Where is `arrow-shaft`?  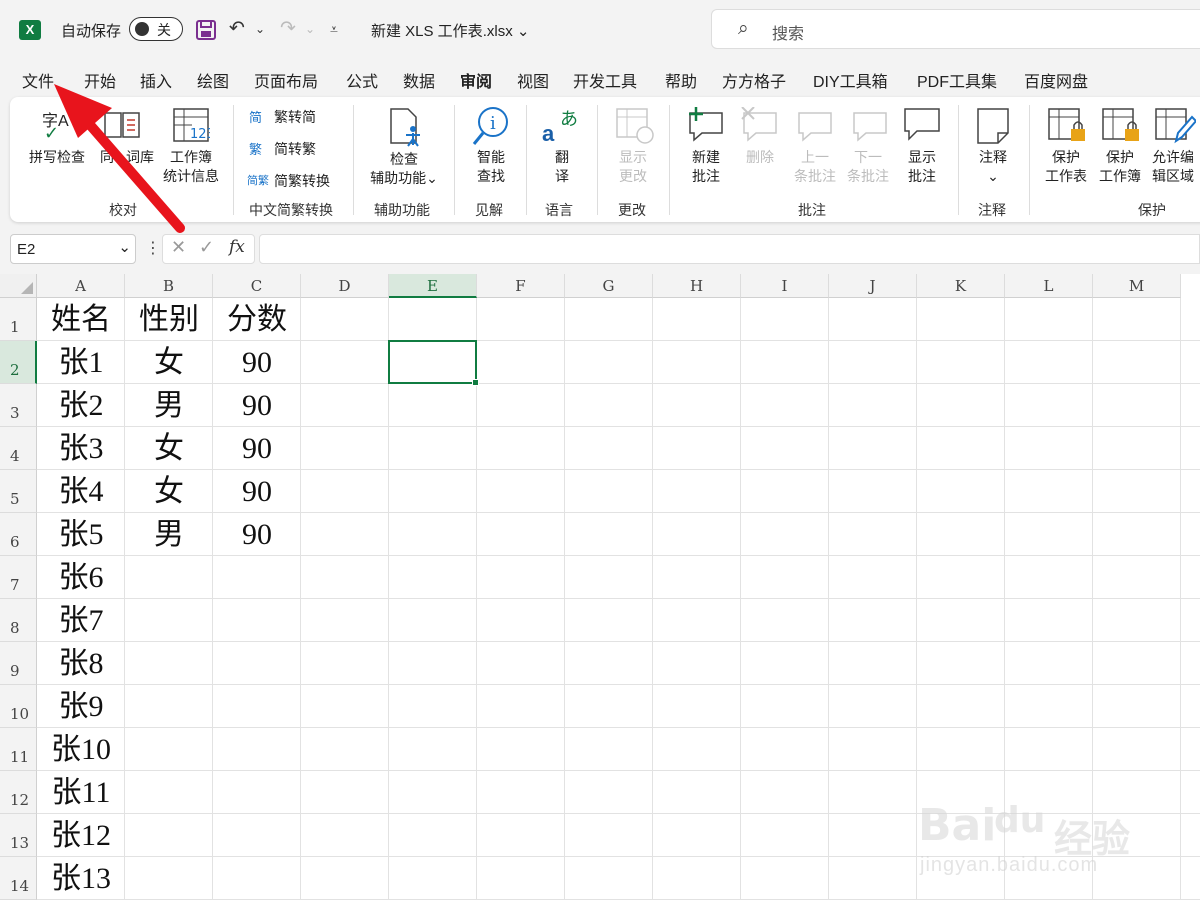 arrow-shaft is located at coordinates (132, 173).